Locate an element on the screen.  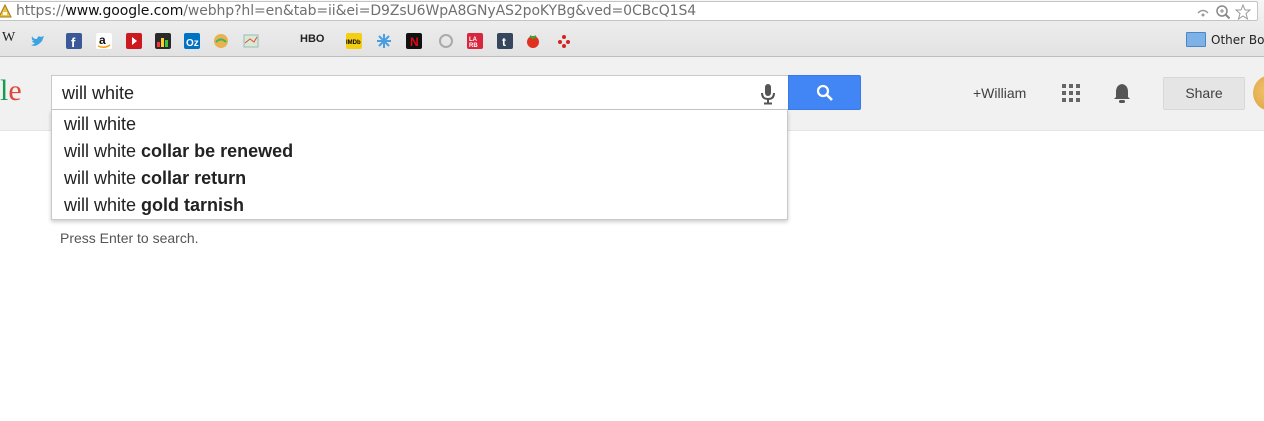
bookmark-tumblr-icon: t is located at coordinates (505, 41).